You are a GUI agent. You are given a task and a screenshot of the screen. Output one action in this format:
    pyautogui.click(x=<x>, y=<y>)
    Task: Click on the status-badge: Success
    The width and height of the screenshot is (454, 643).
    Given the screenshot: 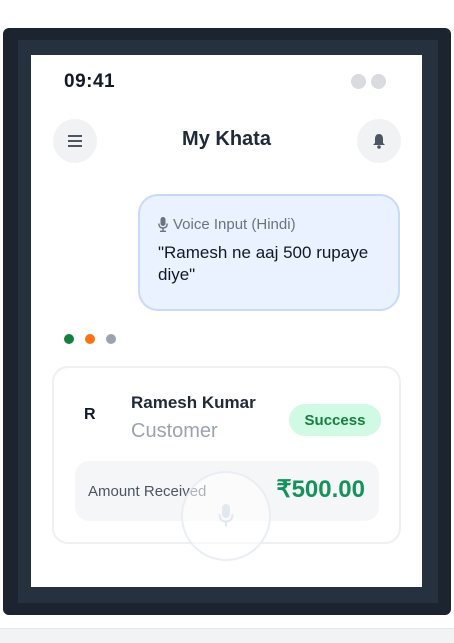 What is the action you would take?
    pyautogui.click(x=335, y=420)
    